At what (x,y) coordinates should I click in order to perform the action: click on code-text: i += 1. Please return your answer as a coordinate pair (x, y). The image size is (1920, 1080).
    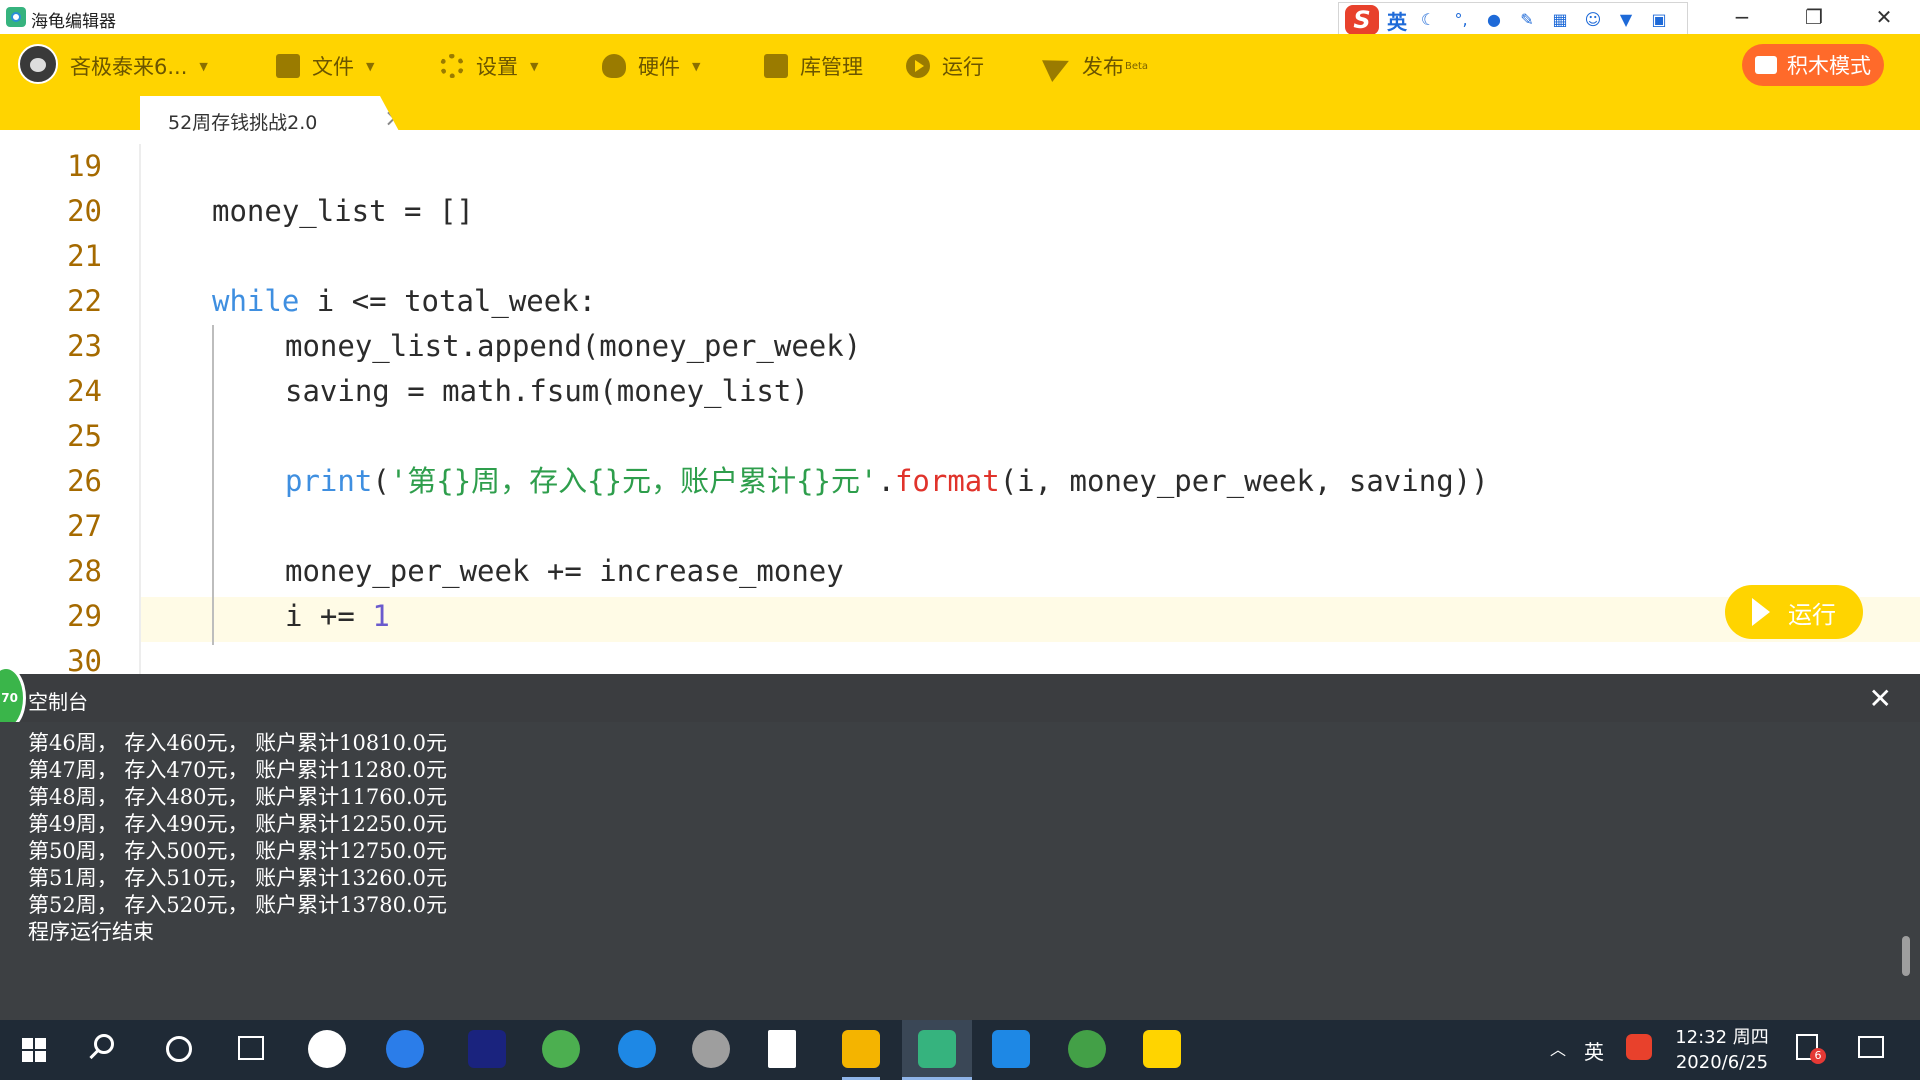
    Looking at the image, I should click on (337, 616).